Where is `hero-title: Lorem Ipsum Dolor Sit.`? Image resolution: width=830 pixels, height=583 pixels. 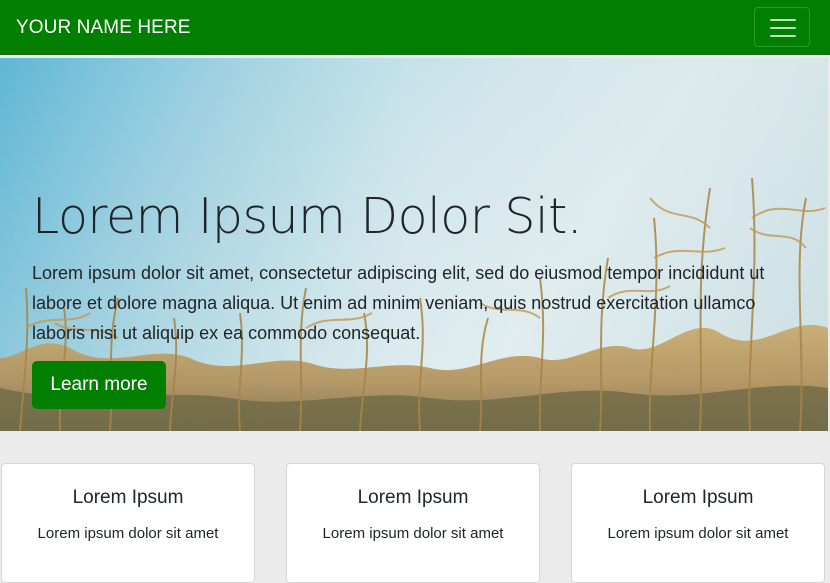
hero-title: Lorem Ipsum Dolor Sit. is located at coordinates (307, 216).